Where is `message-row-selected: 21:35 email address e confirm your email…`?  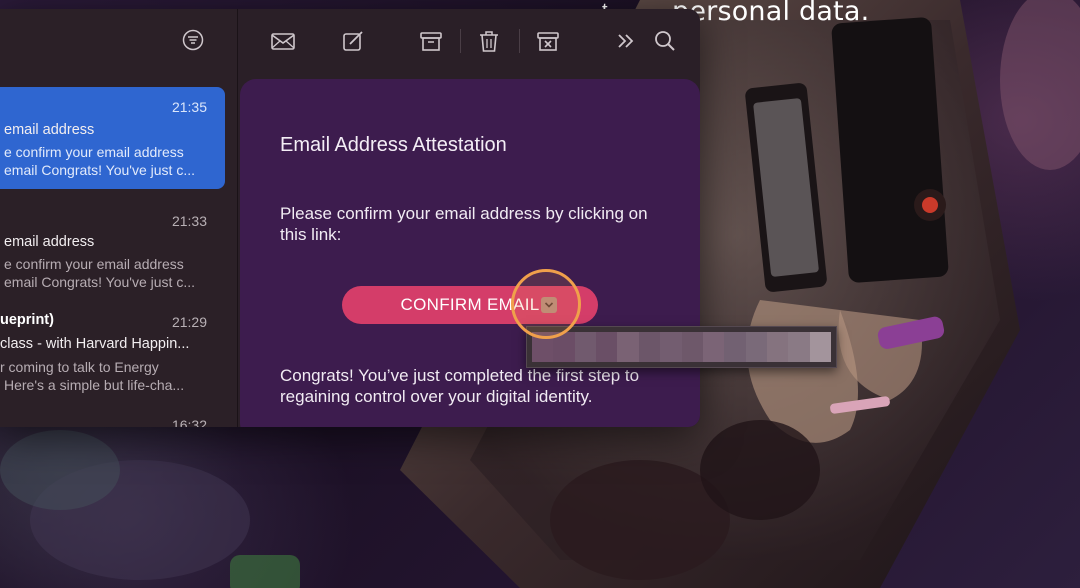
message-row-selected: 21:35 email address e confirm your email… is located at coordinates (112, 138).